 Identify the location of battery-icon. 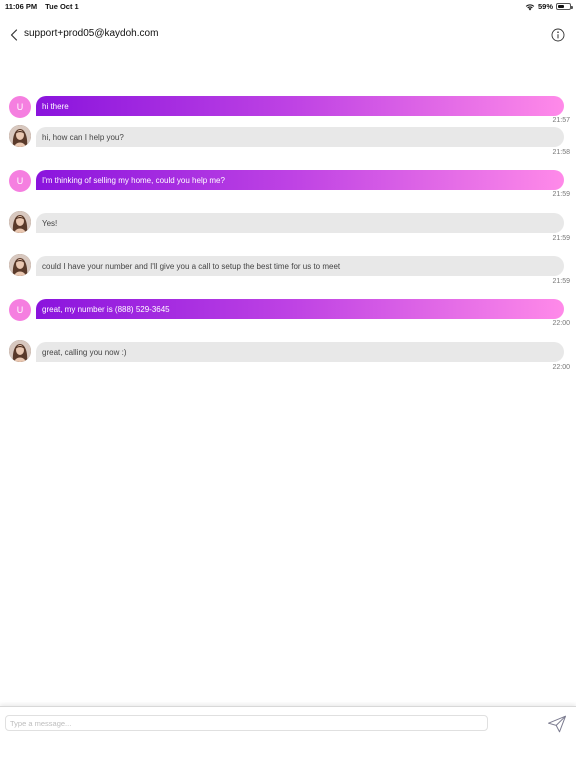
(564, 6).